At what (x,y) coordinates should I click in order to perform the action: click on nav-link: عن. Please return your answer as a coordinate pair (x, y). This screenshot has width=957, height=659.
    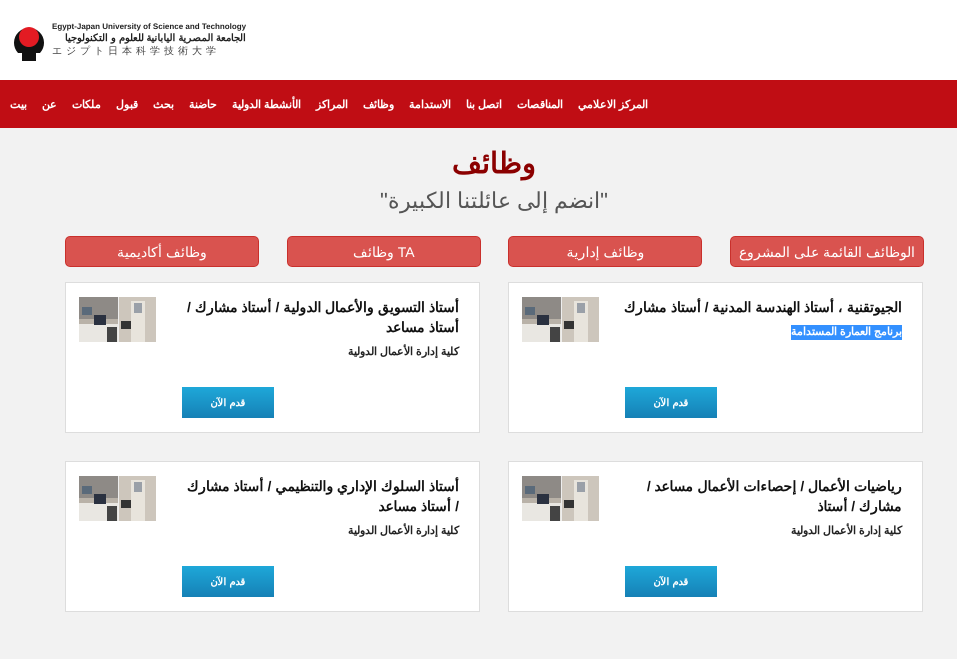
    Looking at the image, I should click on (49, 104).